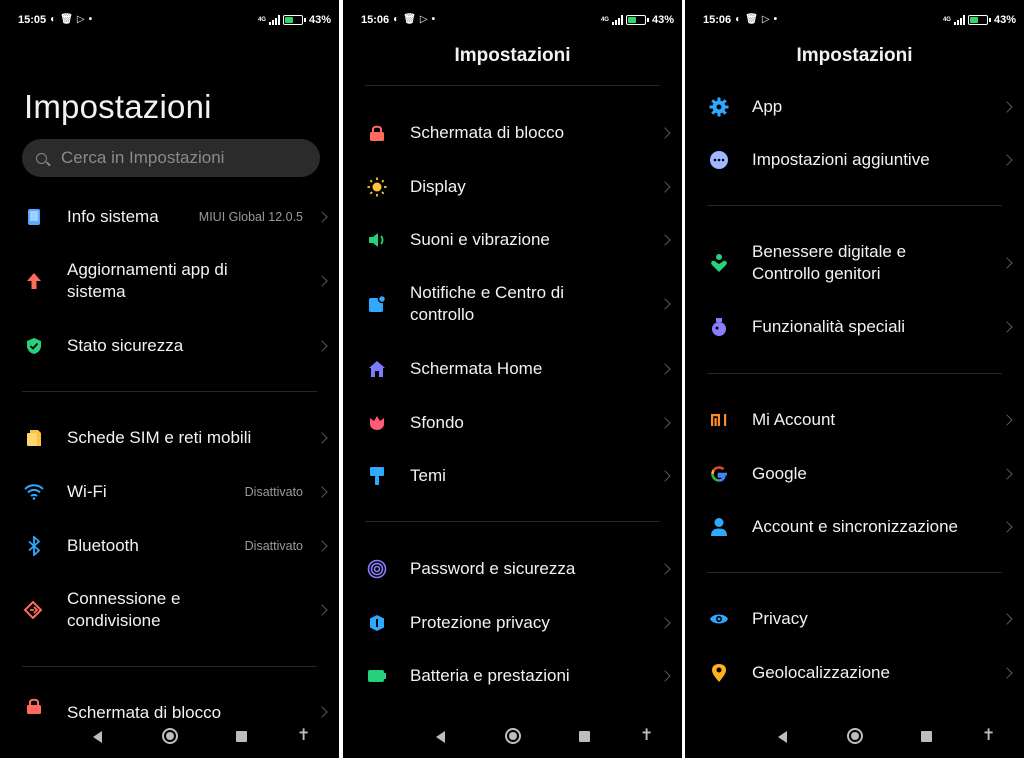 The height and width of the screenshot is (758, 1024). Describe the element at coordinates (480, 622) in the screenshot. I see `item-label: Protezione privacy` at that location.